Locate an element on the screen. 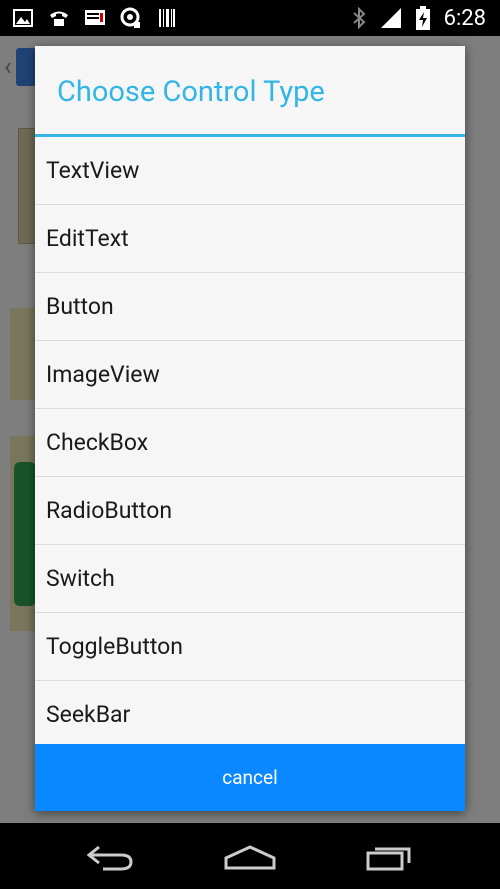 This screenshot has width=500, height=889. option-button: Button is located at coordinates (250, 307).